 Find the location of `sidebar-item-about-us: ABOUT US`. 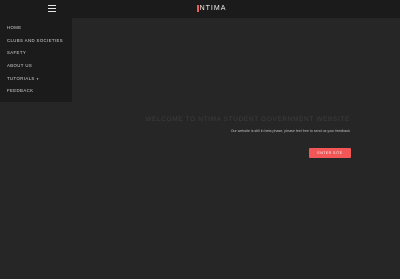

sidebar-item-about-us: ABOUT US is located at coordinates (36, 66).